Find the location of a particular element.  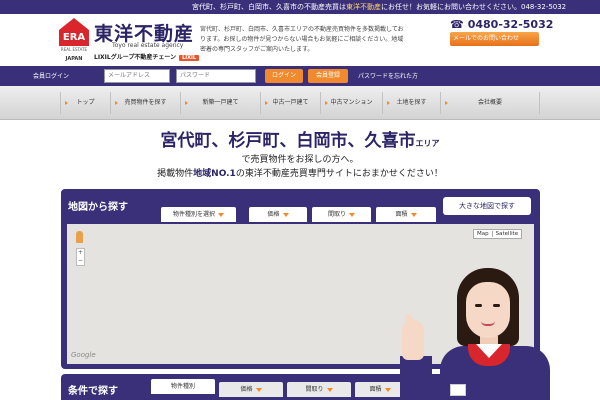

map-type-control: Map Satellite is located at coordinates (498, 234).